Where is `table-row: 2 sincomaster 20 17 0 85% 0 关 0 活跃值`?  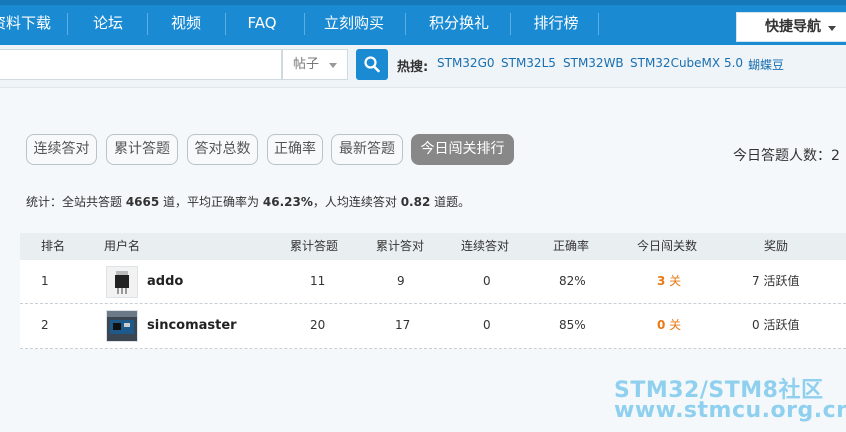 table-row: 2 sincomaster 20 17 0 85% 0 关 0 活跃值 is located at coordinates (433, 326).